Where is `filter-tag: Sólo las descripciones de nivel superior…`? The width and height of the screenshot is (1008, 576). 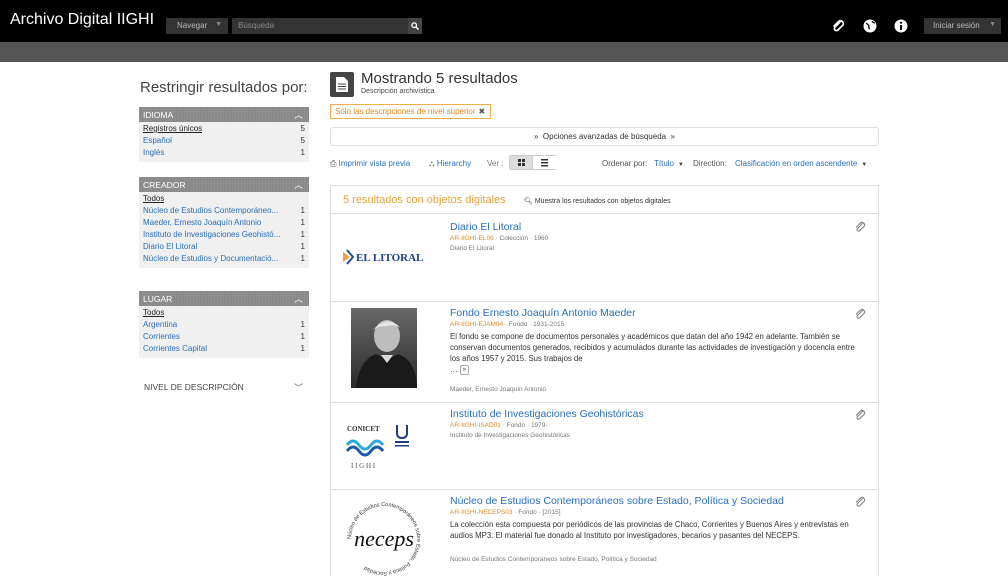 filter-tag: Sólo las descripciones de nivel superior… is located at coordinates (411, 111).